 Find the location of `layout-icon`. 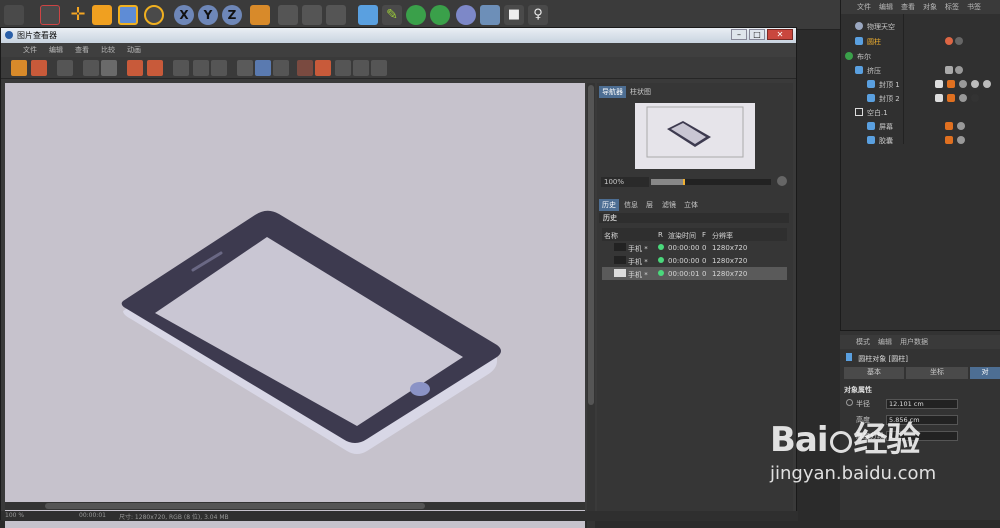

layout-icon is located at coordinates (361, 68).